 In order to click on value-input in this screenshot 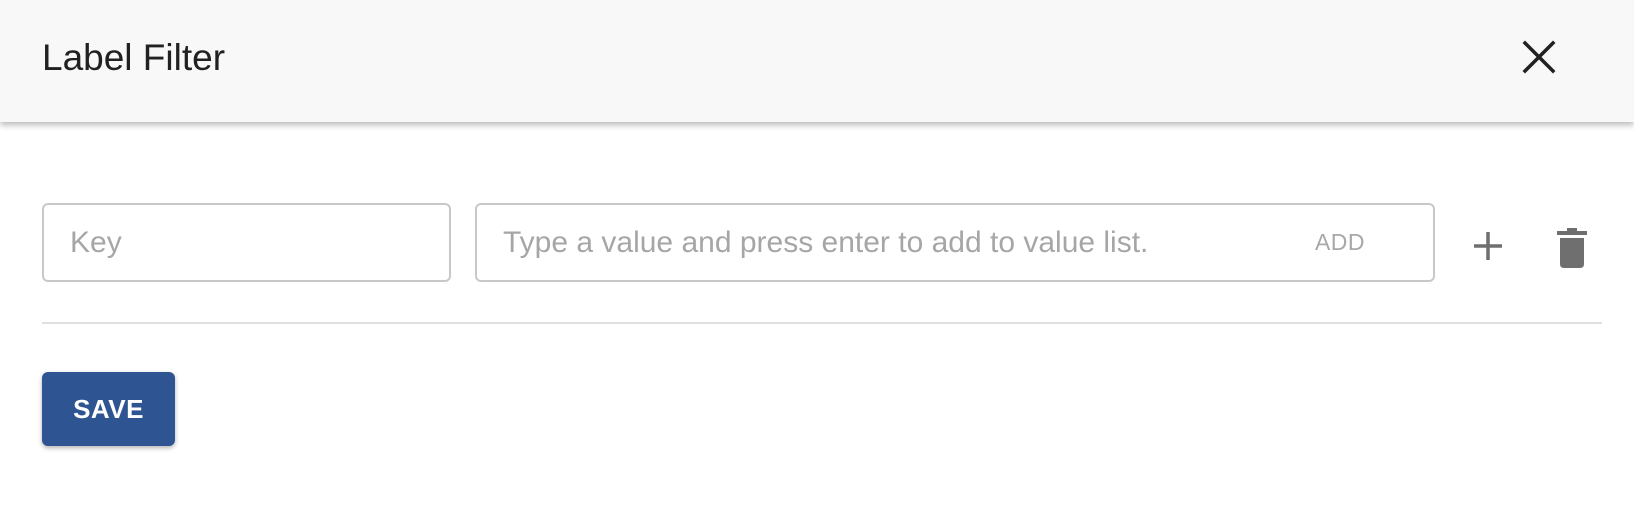, I will do `click(877, 242)`.